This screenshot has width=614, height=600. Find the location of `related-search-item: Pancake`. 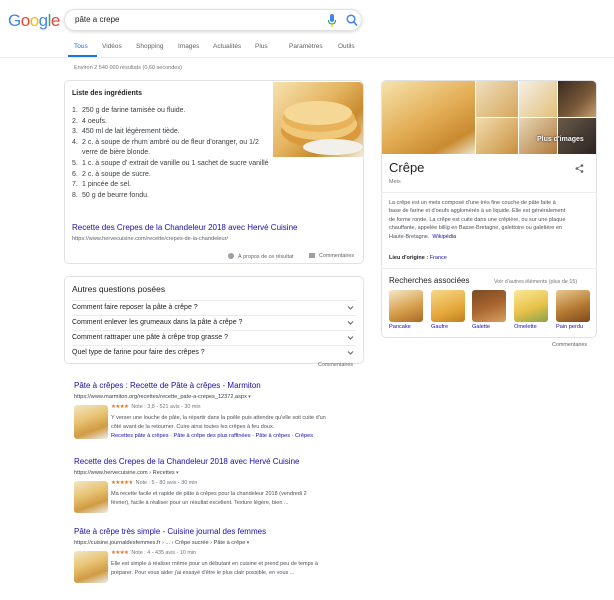

related-search-item: Pancake is located at coordinates (406, 310).